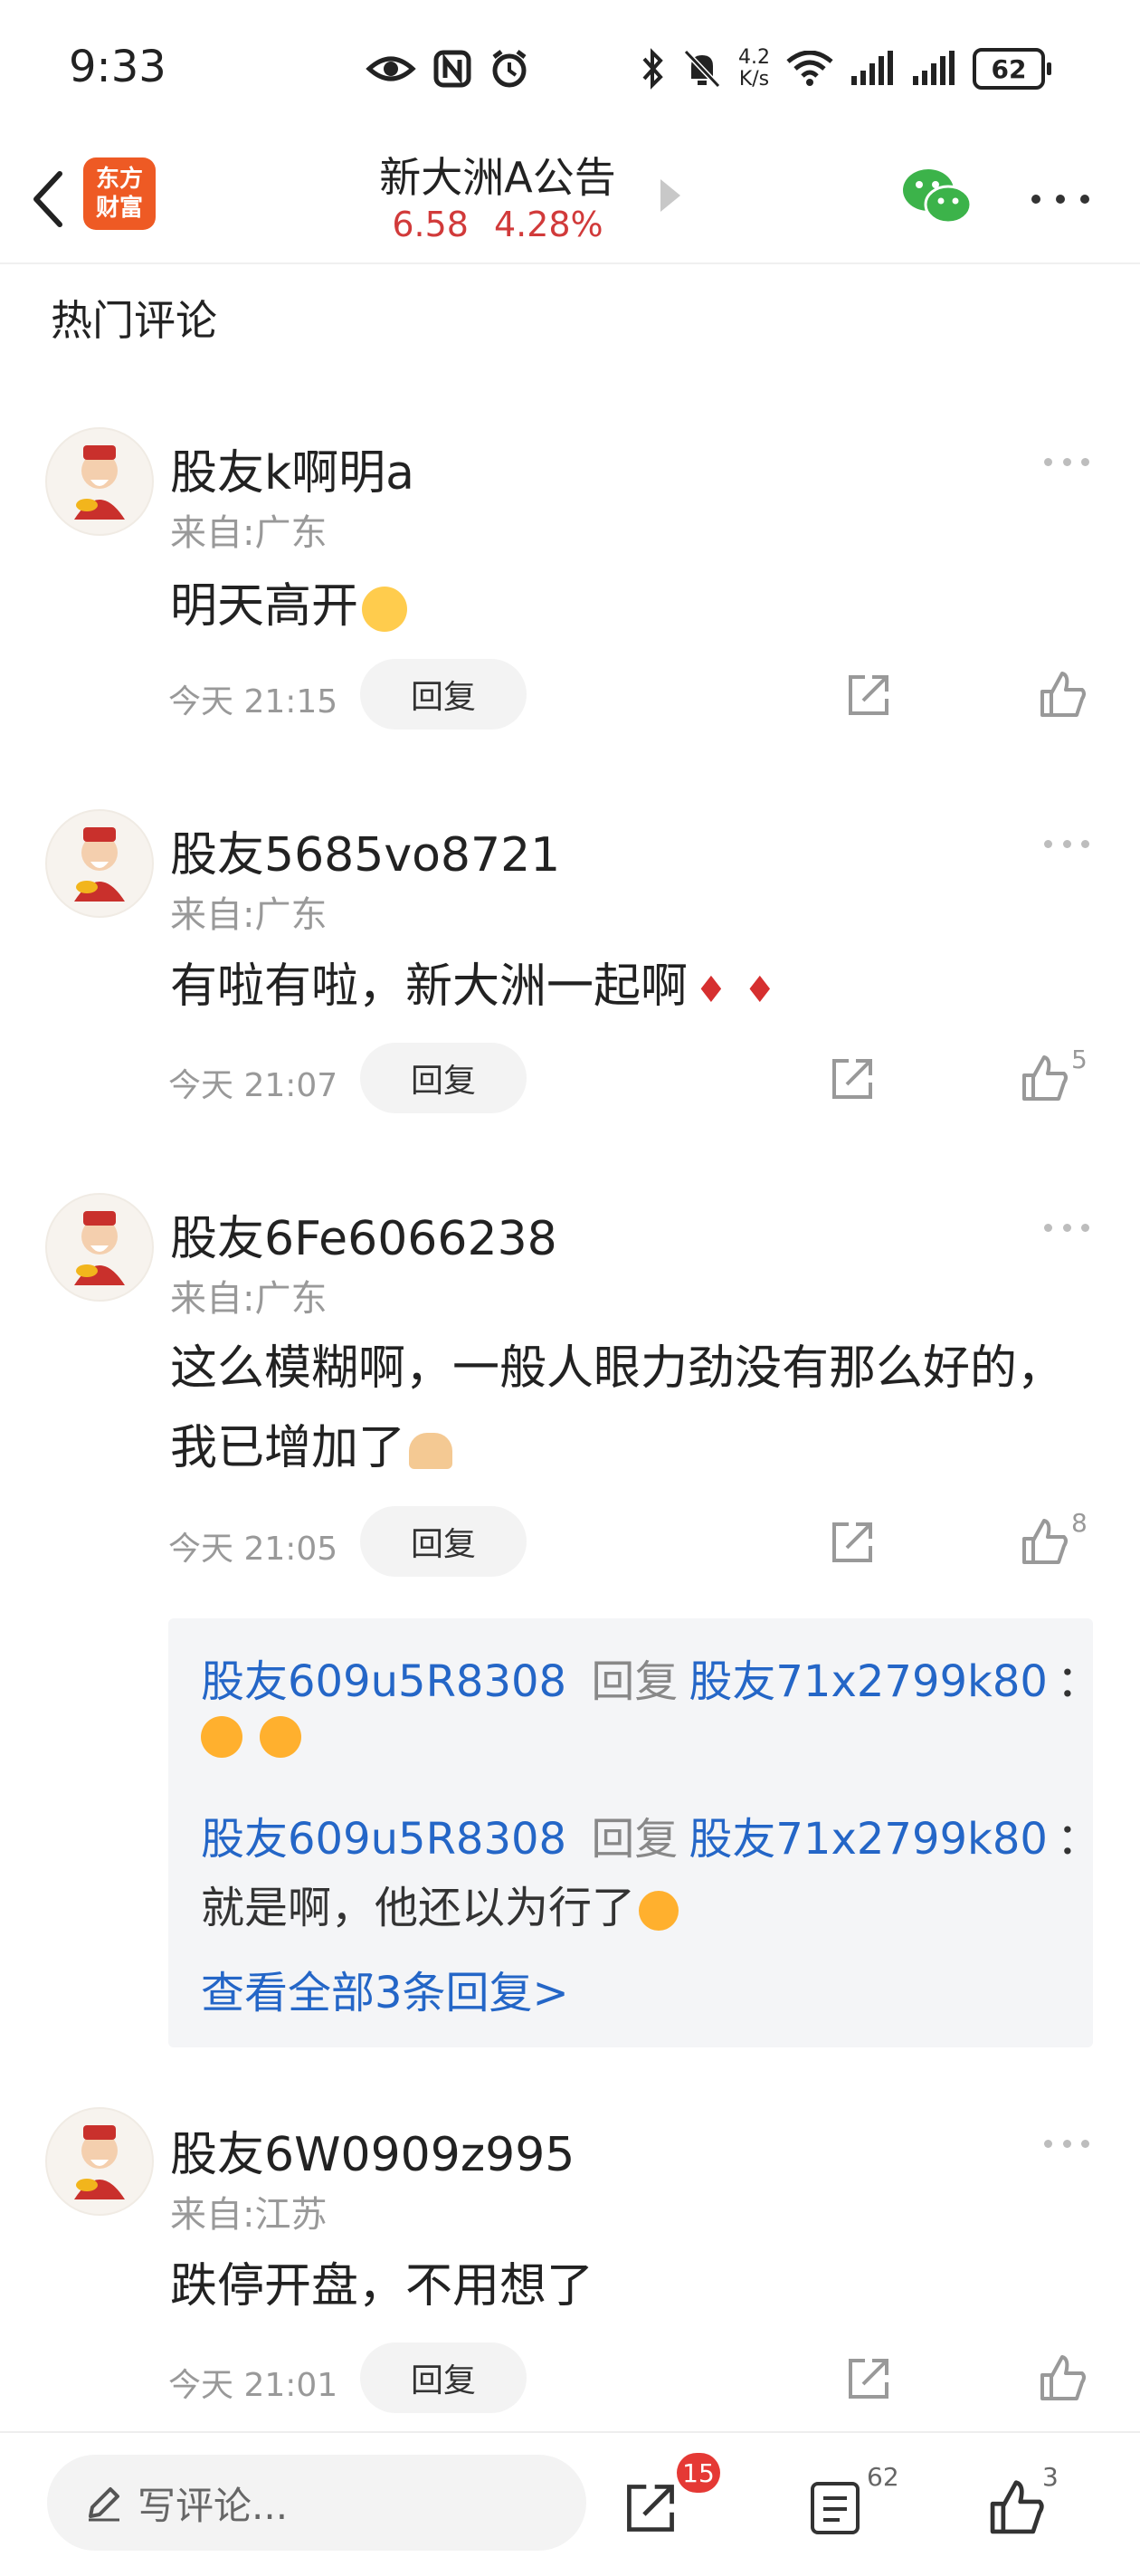  What do you see at coordinates (670, 195) in the screenshot?
I see `caret-right-icon` at bounding box center [670, 195].